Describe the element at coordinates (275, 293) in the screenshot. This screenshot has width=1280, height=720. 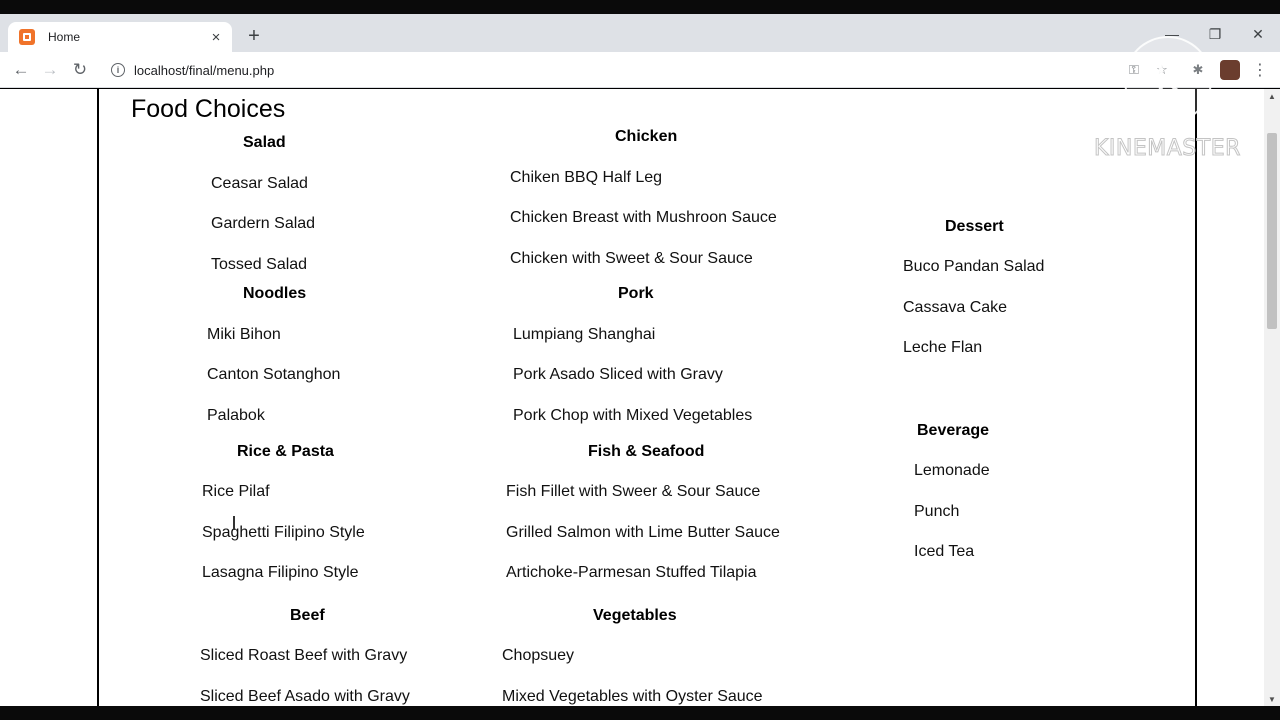
I see `section-heading-noodles: Noodles` at that location.